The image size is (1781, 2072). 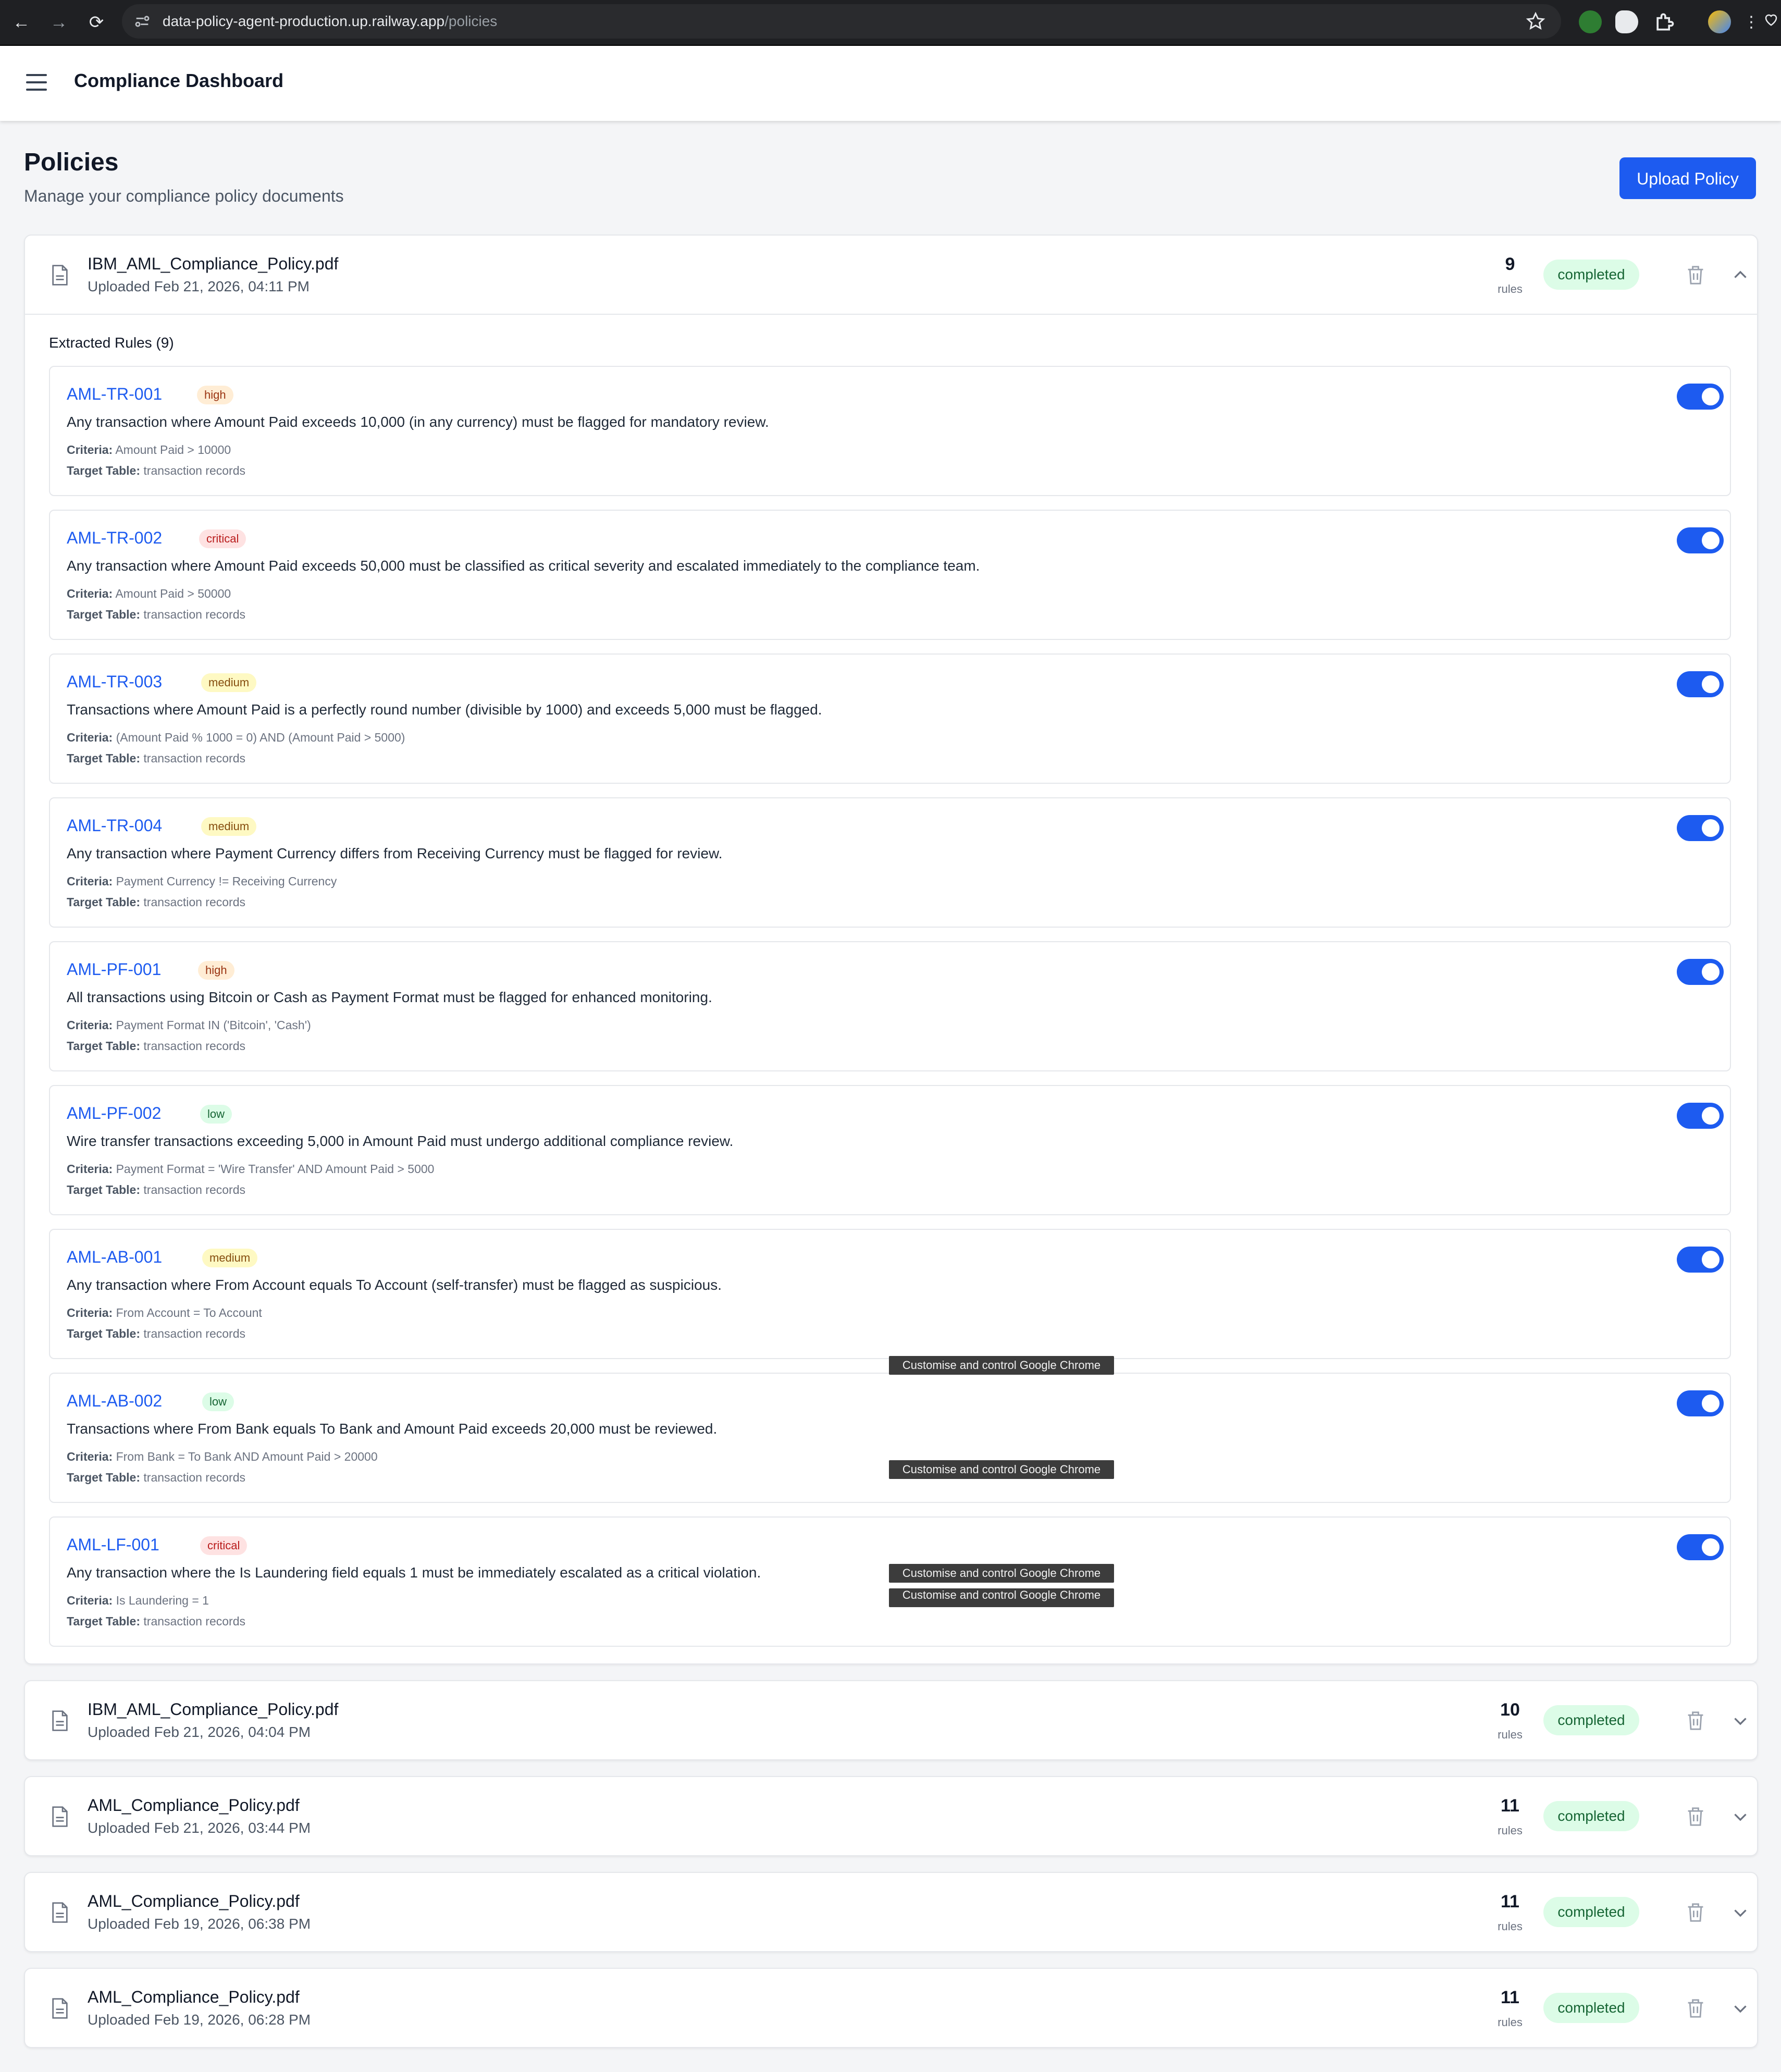 What do you see at coordinates (164, 1313) in the screenshot?
I see `rule-criteria: Criteria: From Account = To Account` at bounding box center [164, 1313].